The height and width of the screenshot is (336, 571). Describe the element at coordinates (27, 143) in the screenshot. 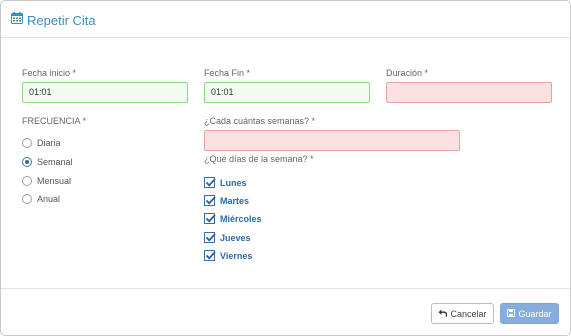

I see `radio-diaria` at that location.